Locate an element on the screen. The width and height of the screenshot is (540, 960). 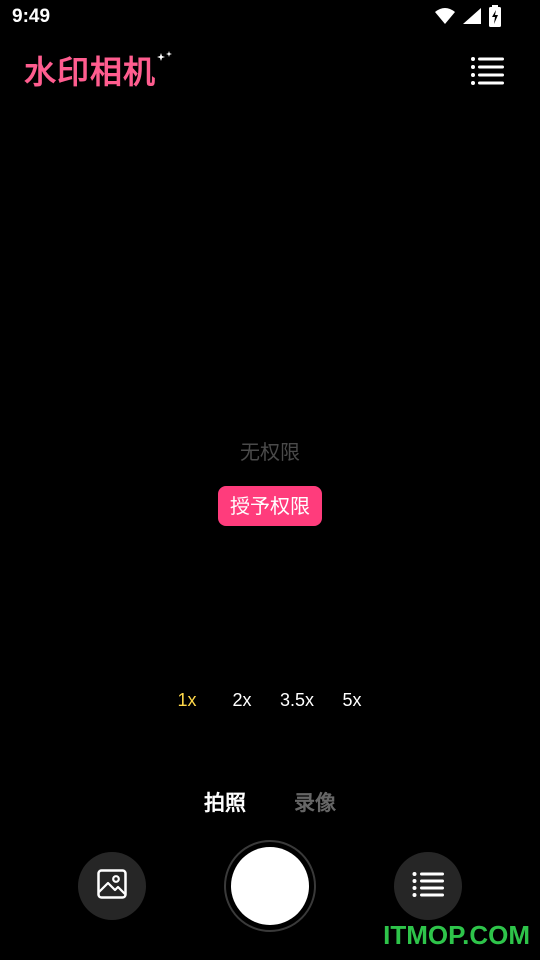
zoom-option-2x: 2x is located at coordinates (242, 700).